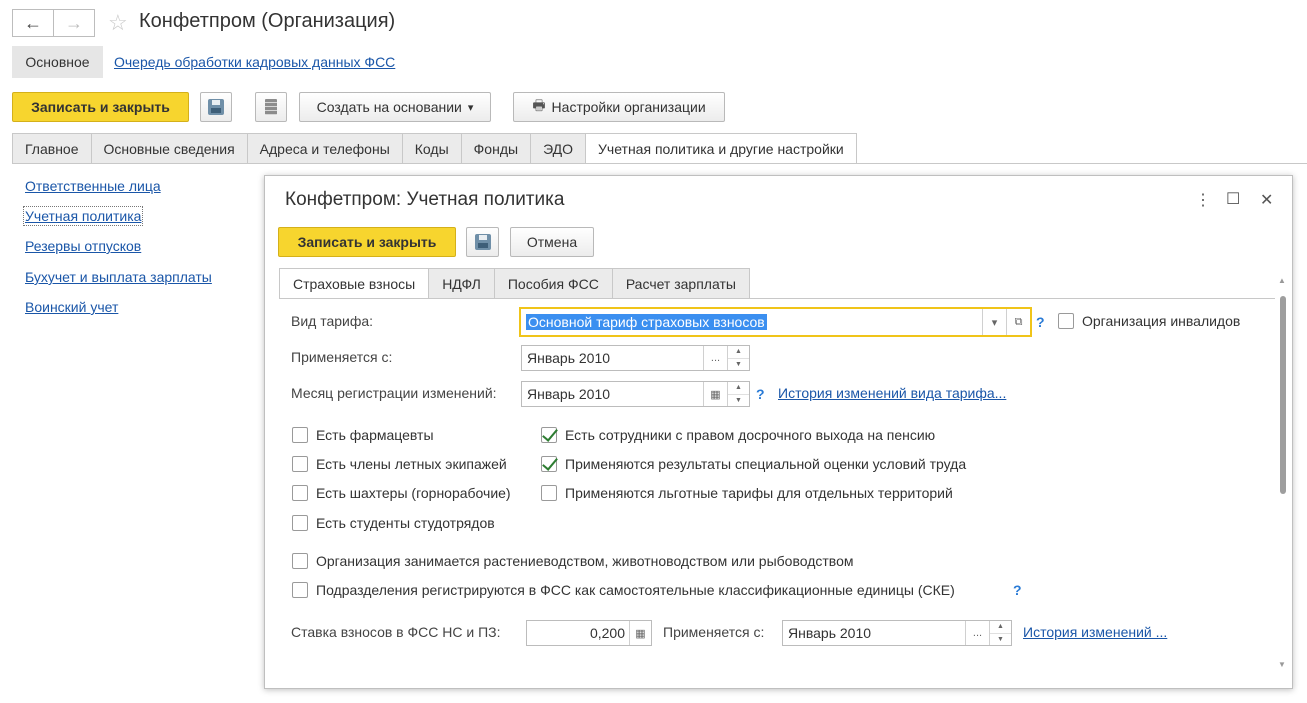 This screenshot has height=703, width=1307. Describe the element at coordinates (1233, 199) in the screenshot. I see `maximize-icon: ☐` at that location.